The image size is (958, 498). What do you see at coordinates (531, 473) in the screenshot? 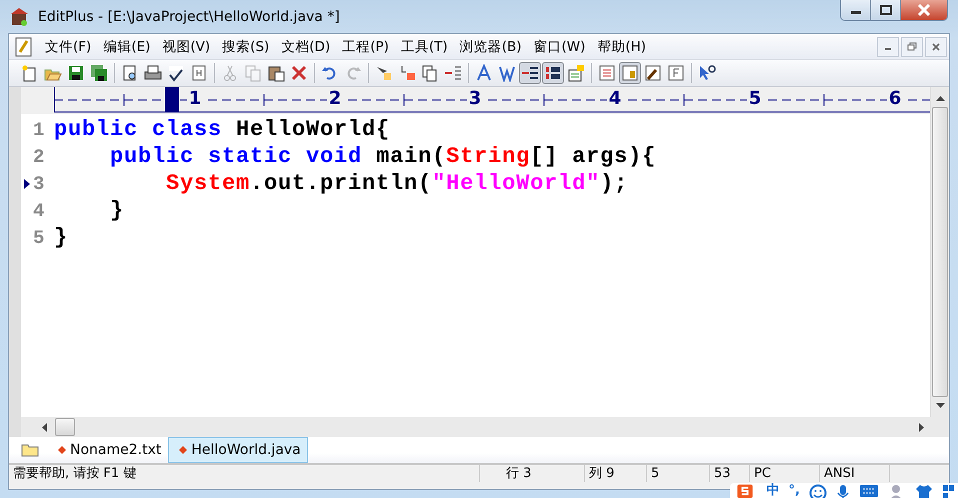
I see `line-indicator: 行 3` at bounding box center [531, 473].